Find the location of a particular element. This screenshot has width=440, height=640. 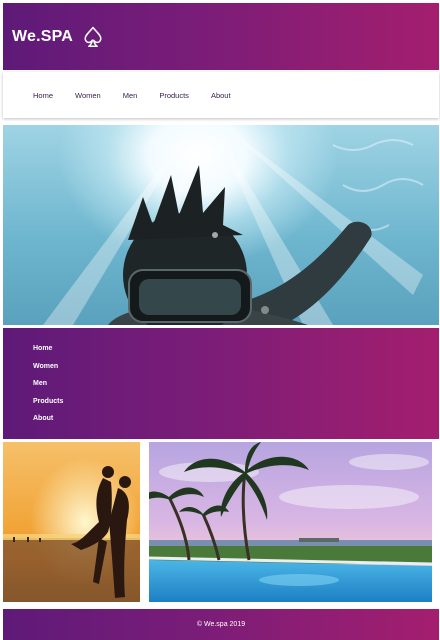

side-nav-about: About is located at coordinates (236, 424).